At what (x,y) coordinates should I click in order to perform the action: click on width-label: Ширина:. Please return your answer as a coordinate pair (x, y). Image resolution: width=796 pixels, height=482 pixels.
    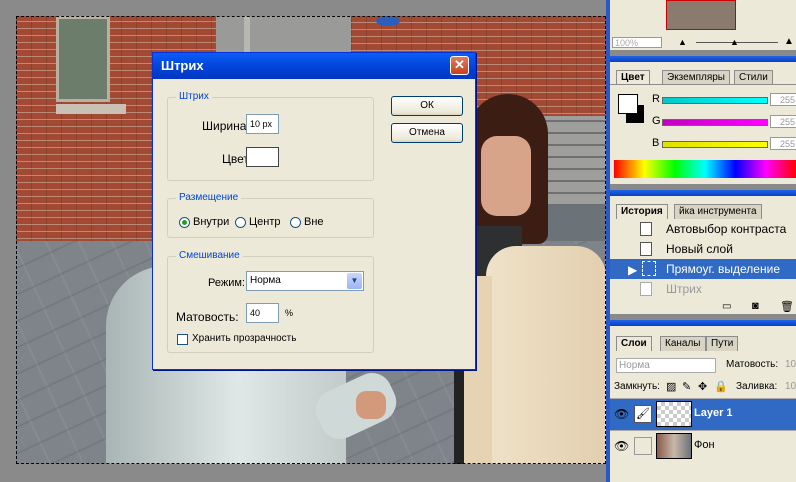
    Looking at the image, I should click on (226, 126).